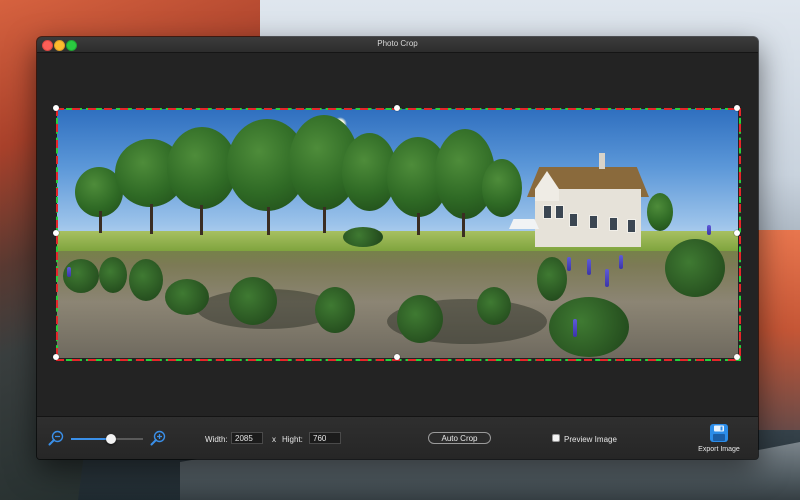 The width and height of the screenshot is (800, 500). What do you see at coordinates (397, 357) in the screenshot?
I see `crop-handle-bottom-center` at bounding box center [397, 357].